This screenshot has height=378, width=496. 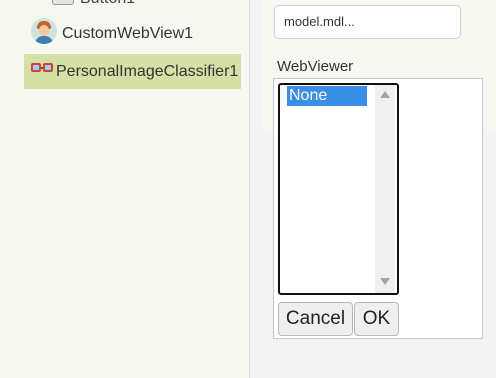 What do you see at coordinates (385, 281) in the screenshot?
I see `scroll-down-arrow-icon` at bounding box center [385, 281].